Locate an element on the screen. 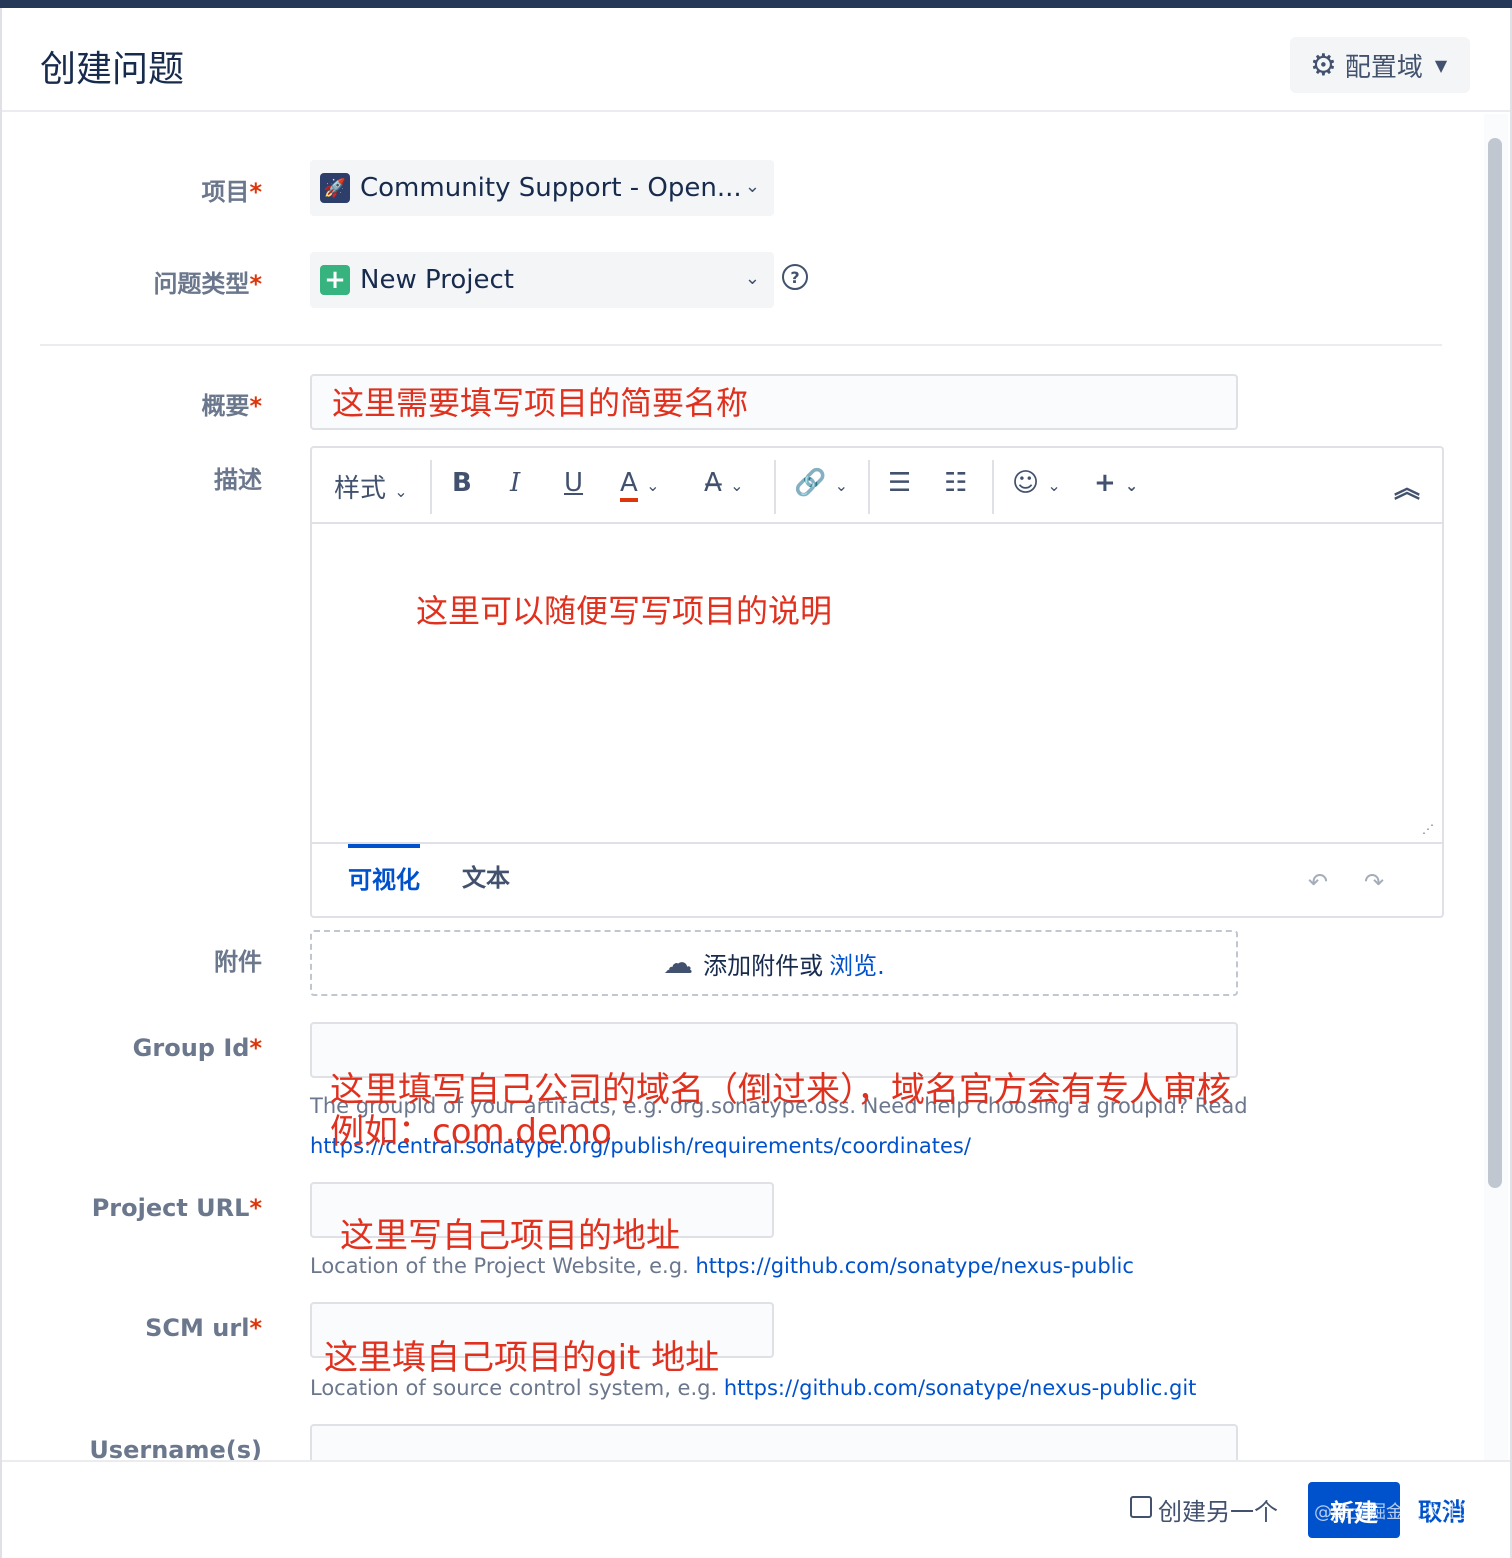  attachment-text: 添加附件或 is located at coordinates (763, 965).